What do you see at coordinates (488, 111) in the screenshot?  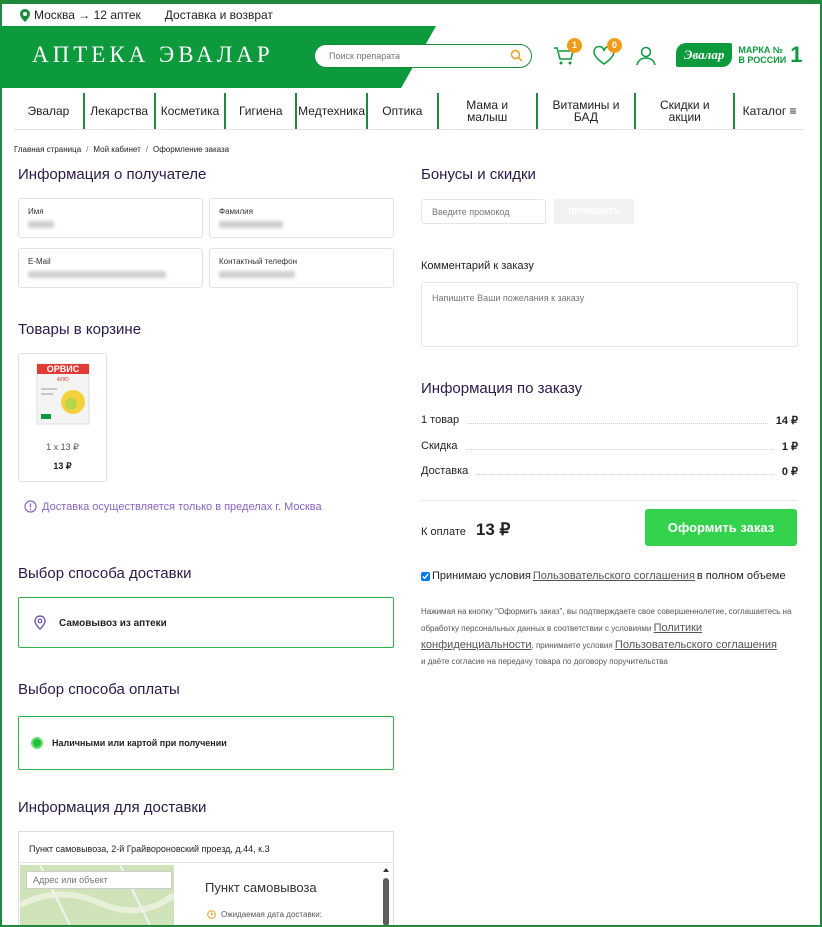 I see `nav-item: Мама и малыш` at bounding box center [488, 111].